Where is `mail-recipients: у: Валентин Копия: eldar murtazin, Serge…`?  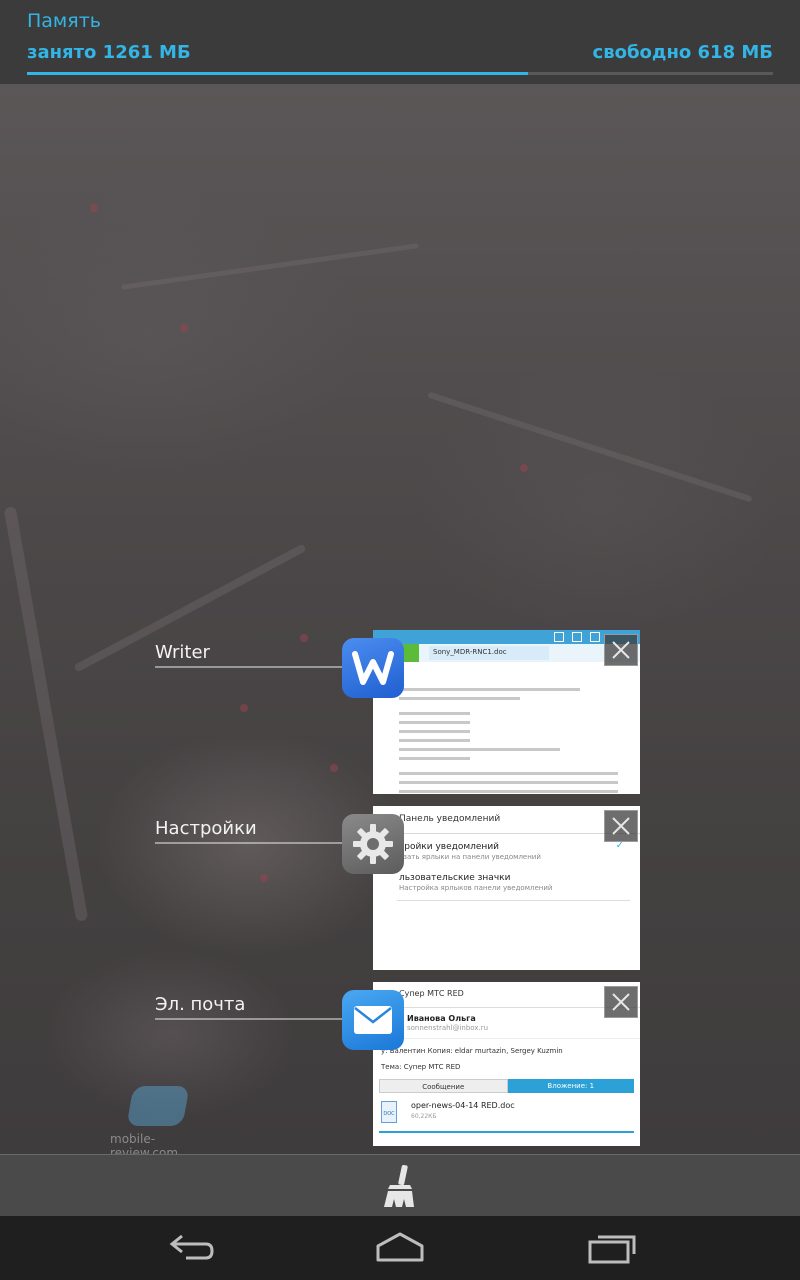
mail-recipients: у: Валентин Копия: eldar murtazin, Serge… is located at coordinates (506, 1046).